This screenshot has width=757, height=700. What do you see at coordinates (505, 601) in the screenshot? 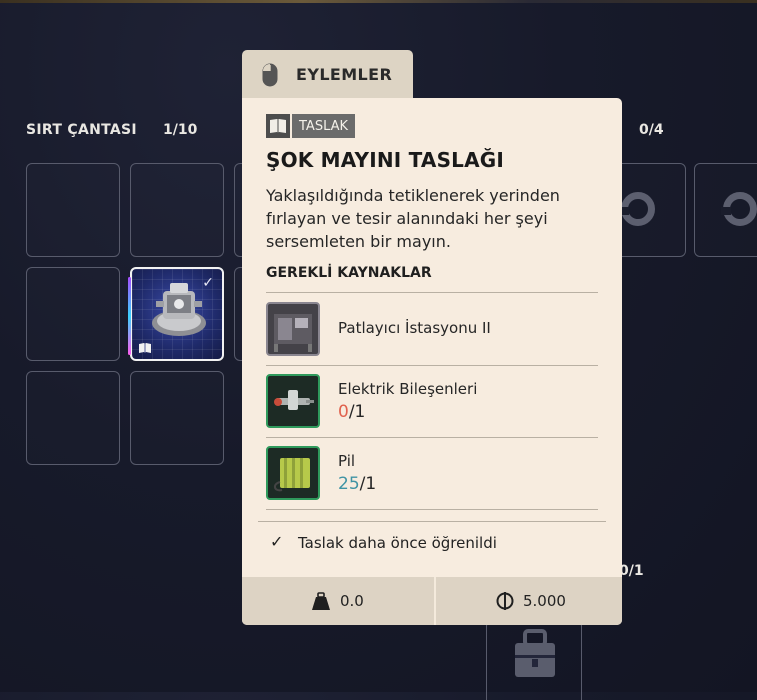
I see `coin-icon` at bounding box center [505, 601].